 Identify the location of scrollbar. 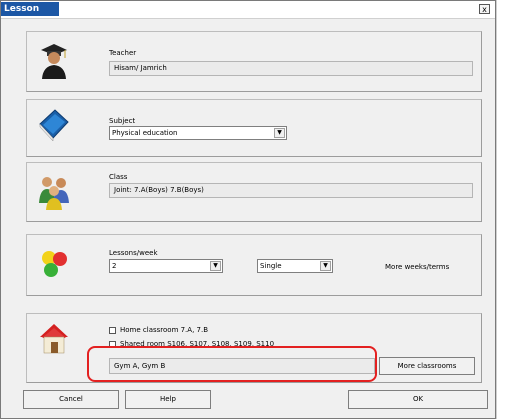
(504, 209).